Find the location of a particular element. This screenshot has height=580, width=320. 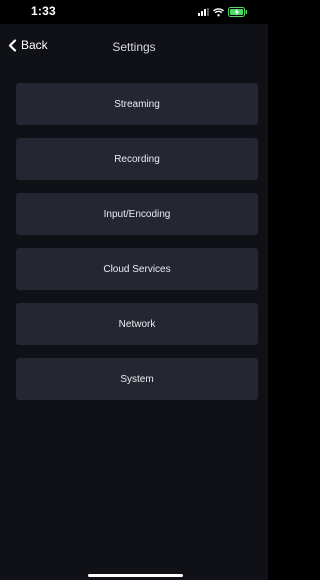

menu-item-streaming: Streaming is located at coordinates (137, 104).